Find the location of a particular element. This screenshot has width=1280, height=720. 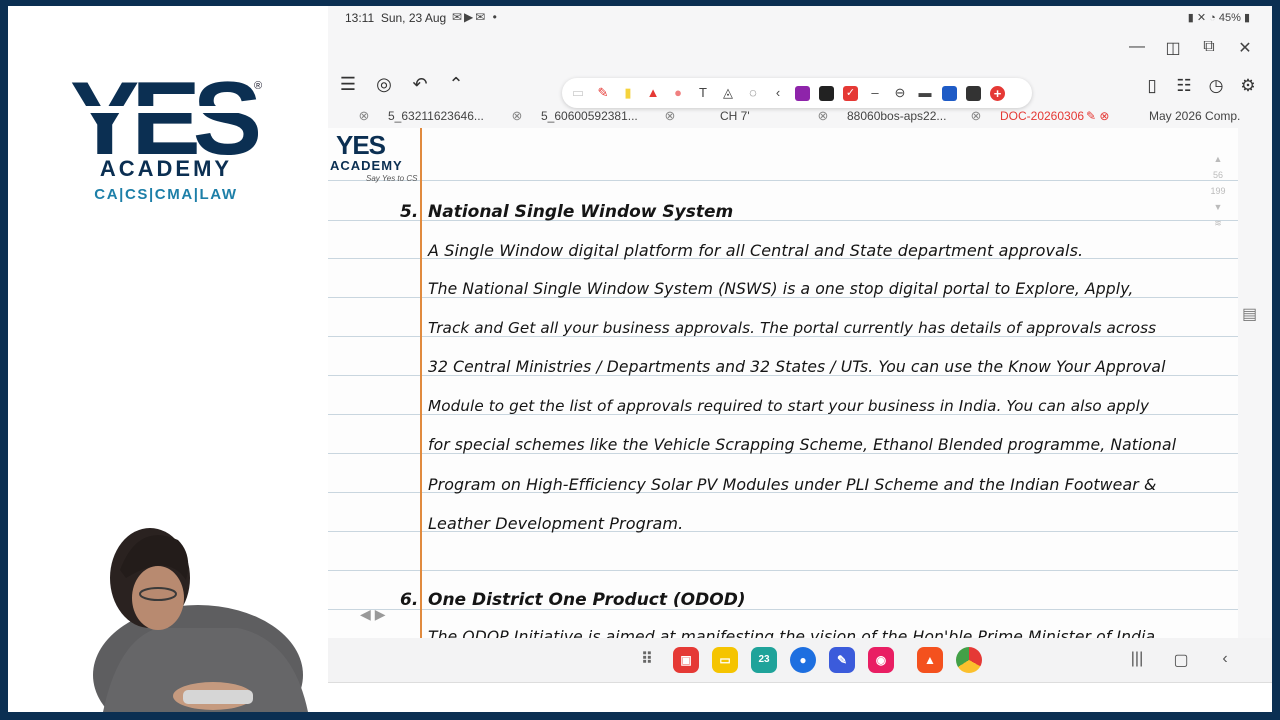

lasso-tool-icon: ◌ is located at coordinates (753, 93).